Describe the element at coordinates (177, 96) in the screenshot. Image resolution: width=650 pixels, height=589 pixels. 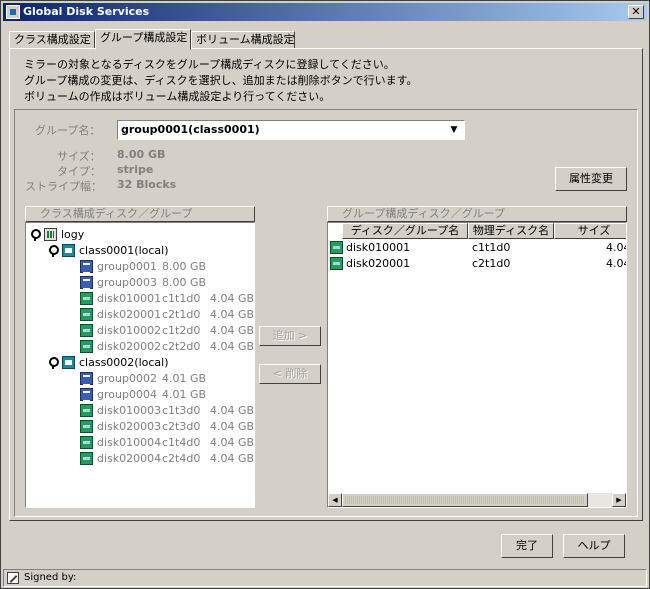
I see `description-line-3: ボリュームの作成はボリューム構成設定より行ってください。` at that location.